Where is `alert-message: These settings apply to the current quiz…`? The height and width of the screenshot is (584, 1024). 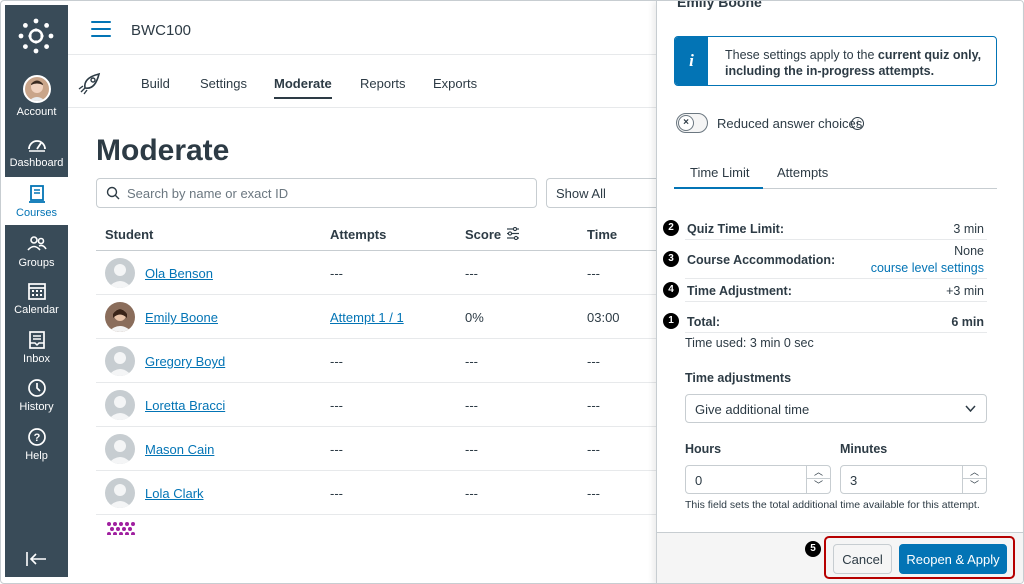 alert-message: These settings apply to the current quiz… is located at coordinates (853, 63).